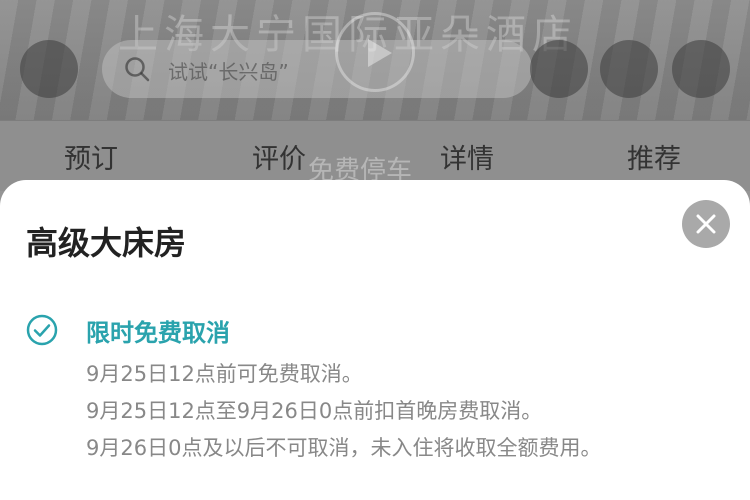 Image resolution: width=750 pixels, height=500 pixels. Describe the element at coordinates (317, 69) in the screenshot. I see `search-bar: 试试“长兴岛”` at that location.